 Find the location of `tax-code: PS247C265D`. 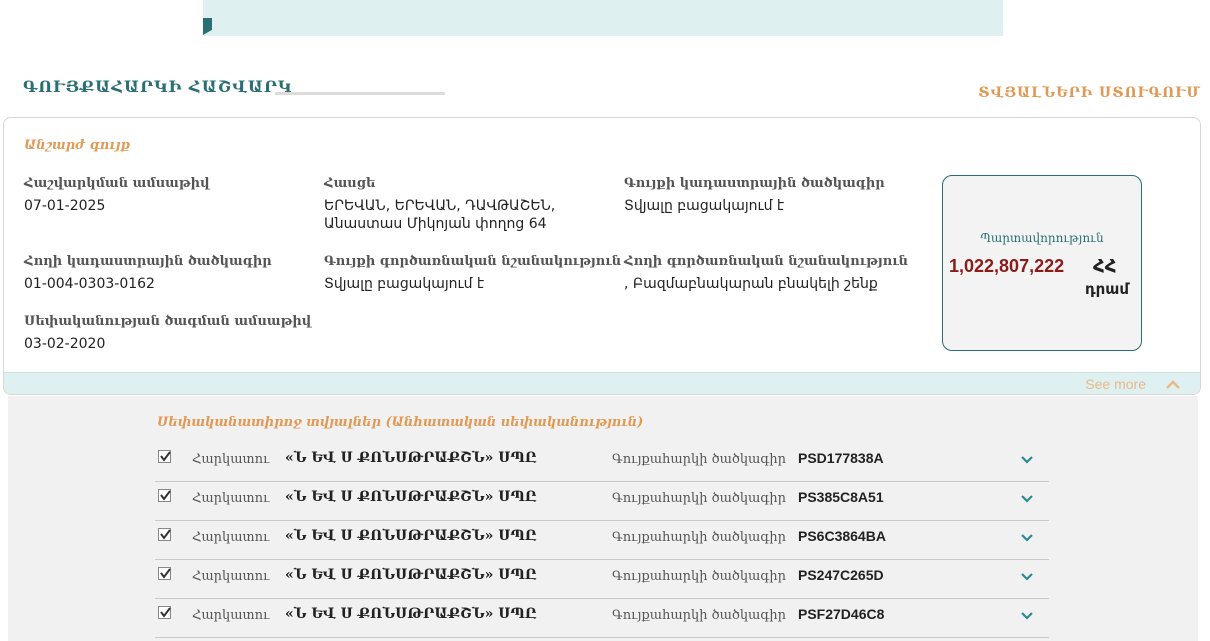

tax-code: PS247C265D is located at coordinates (841, 575).